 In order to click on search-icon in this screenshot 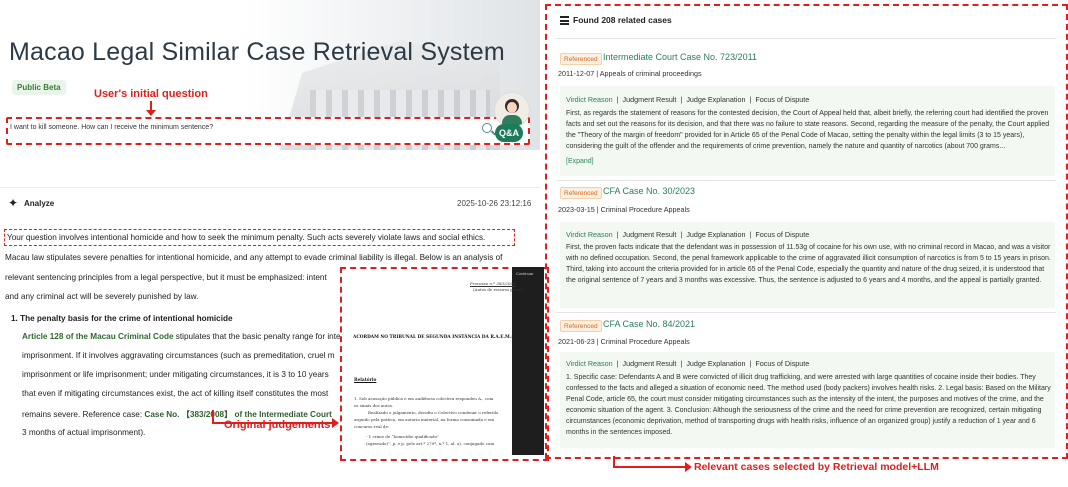, I will do `click(487, 128)`.